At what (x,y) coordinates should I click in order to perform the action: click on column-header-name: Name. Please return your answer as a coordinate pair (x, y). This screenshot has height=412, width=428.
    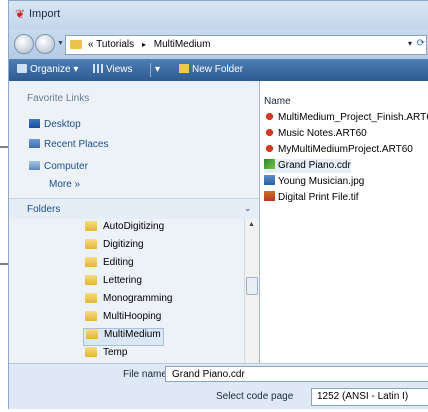
    Looking at the image, I should click on (277, 101).